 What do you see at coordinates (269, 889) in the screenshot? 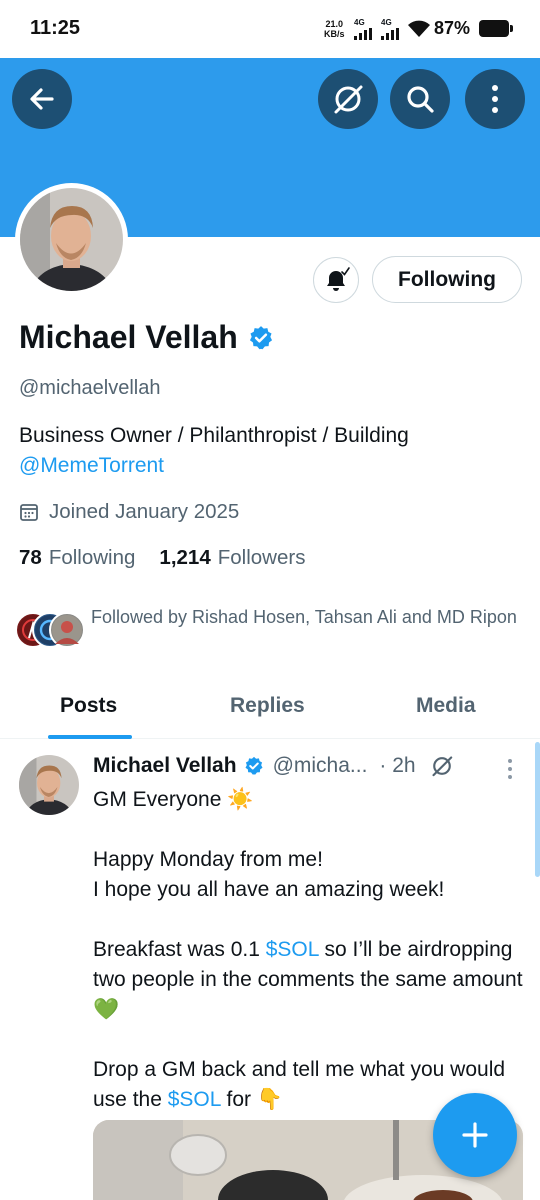
I see `post-p2-line-2: I hope you all have an amazing week!` at bounding box center [269, 889].